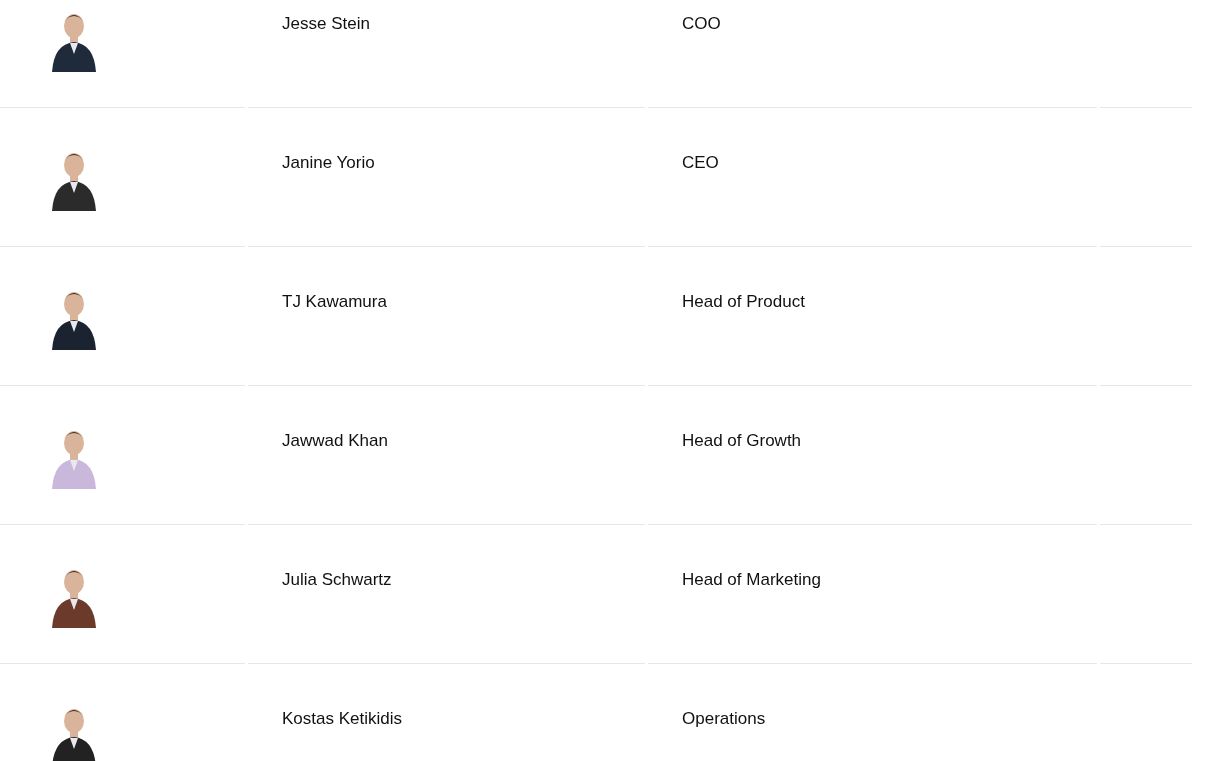 The image size is (1228, 761). I want to click on member-role: Head of Product, so click(743, 302).